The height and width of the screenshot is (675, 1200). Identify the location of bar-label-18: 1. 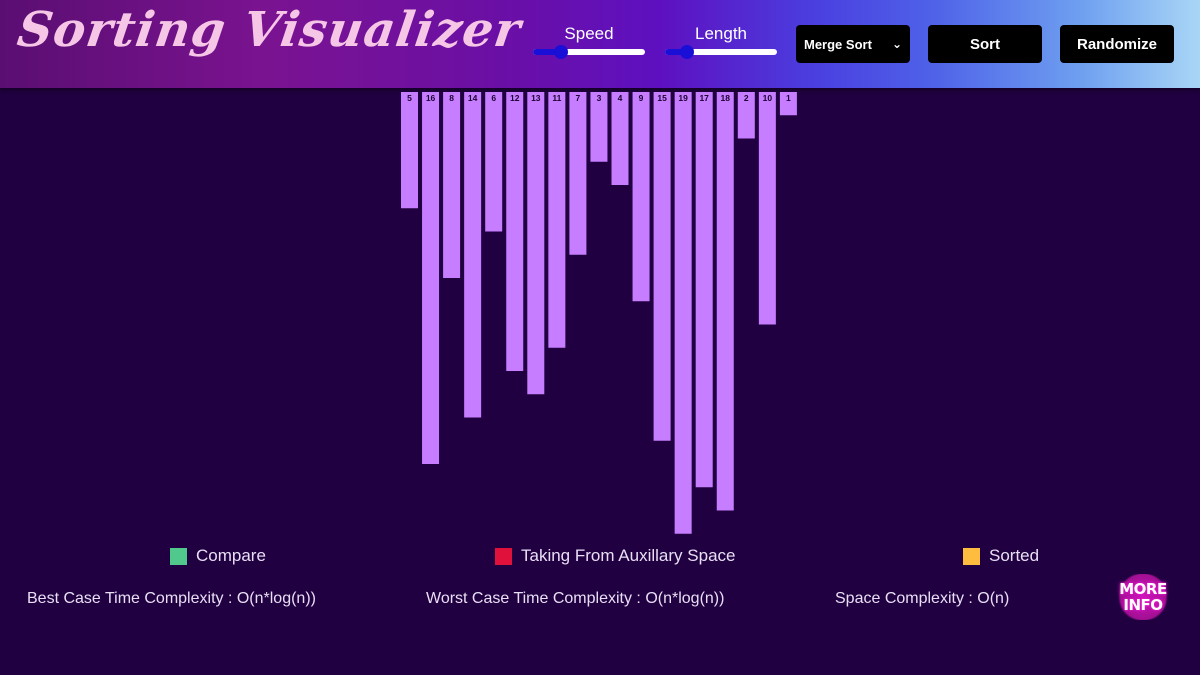
(788, 98).